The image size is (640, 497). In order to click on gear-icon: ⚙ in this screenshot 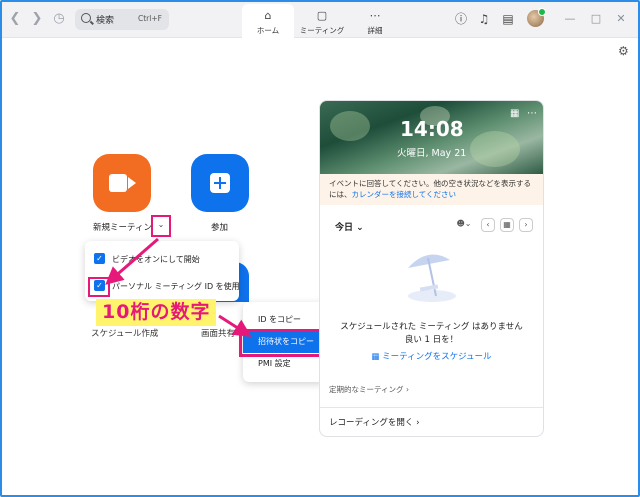, I will do `click(623, 51)`.